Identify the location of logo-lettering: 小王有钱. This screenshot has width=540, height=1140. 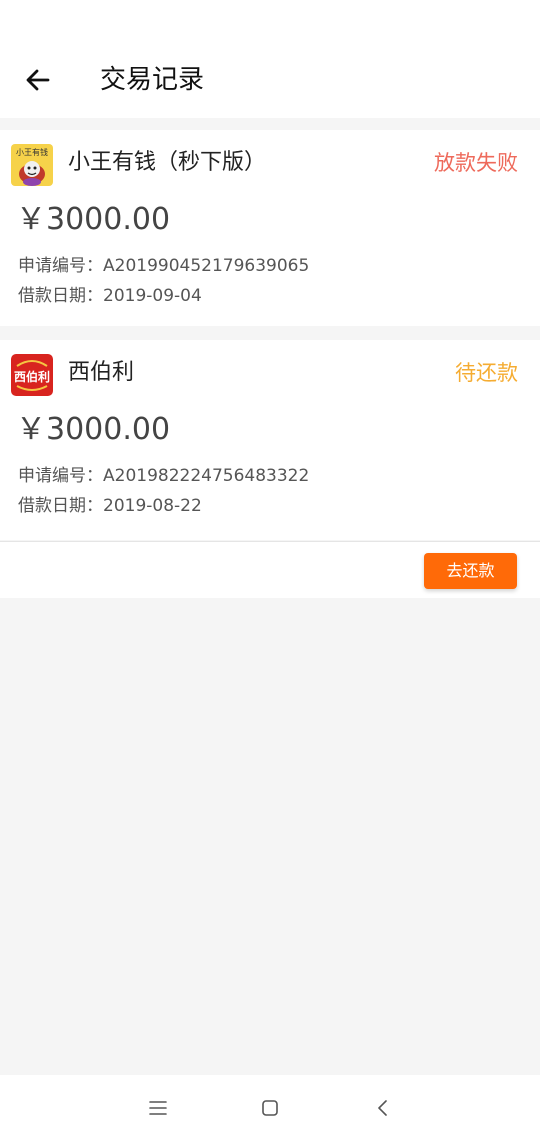
(32, 152).